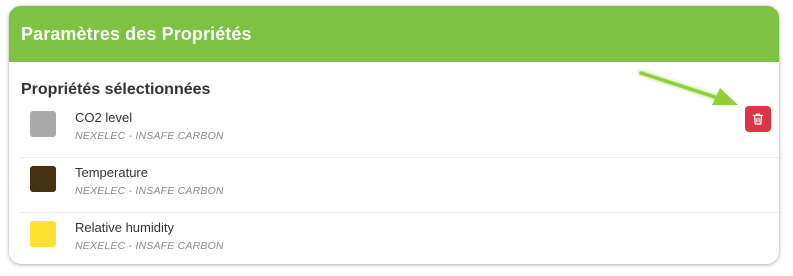 Image resolution: width=793 pixels, height=276 pixels. What do you see at coordinates (136, 33) in the screenshot?
I see `panel-title: Paramètres des Propriétés` at bounding box center [136, 33].